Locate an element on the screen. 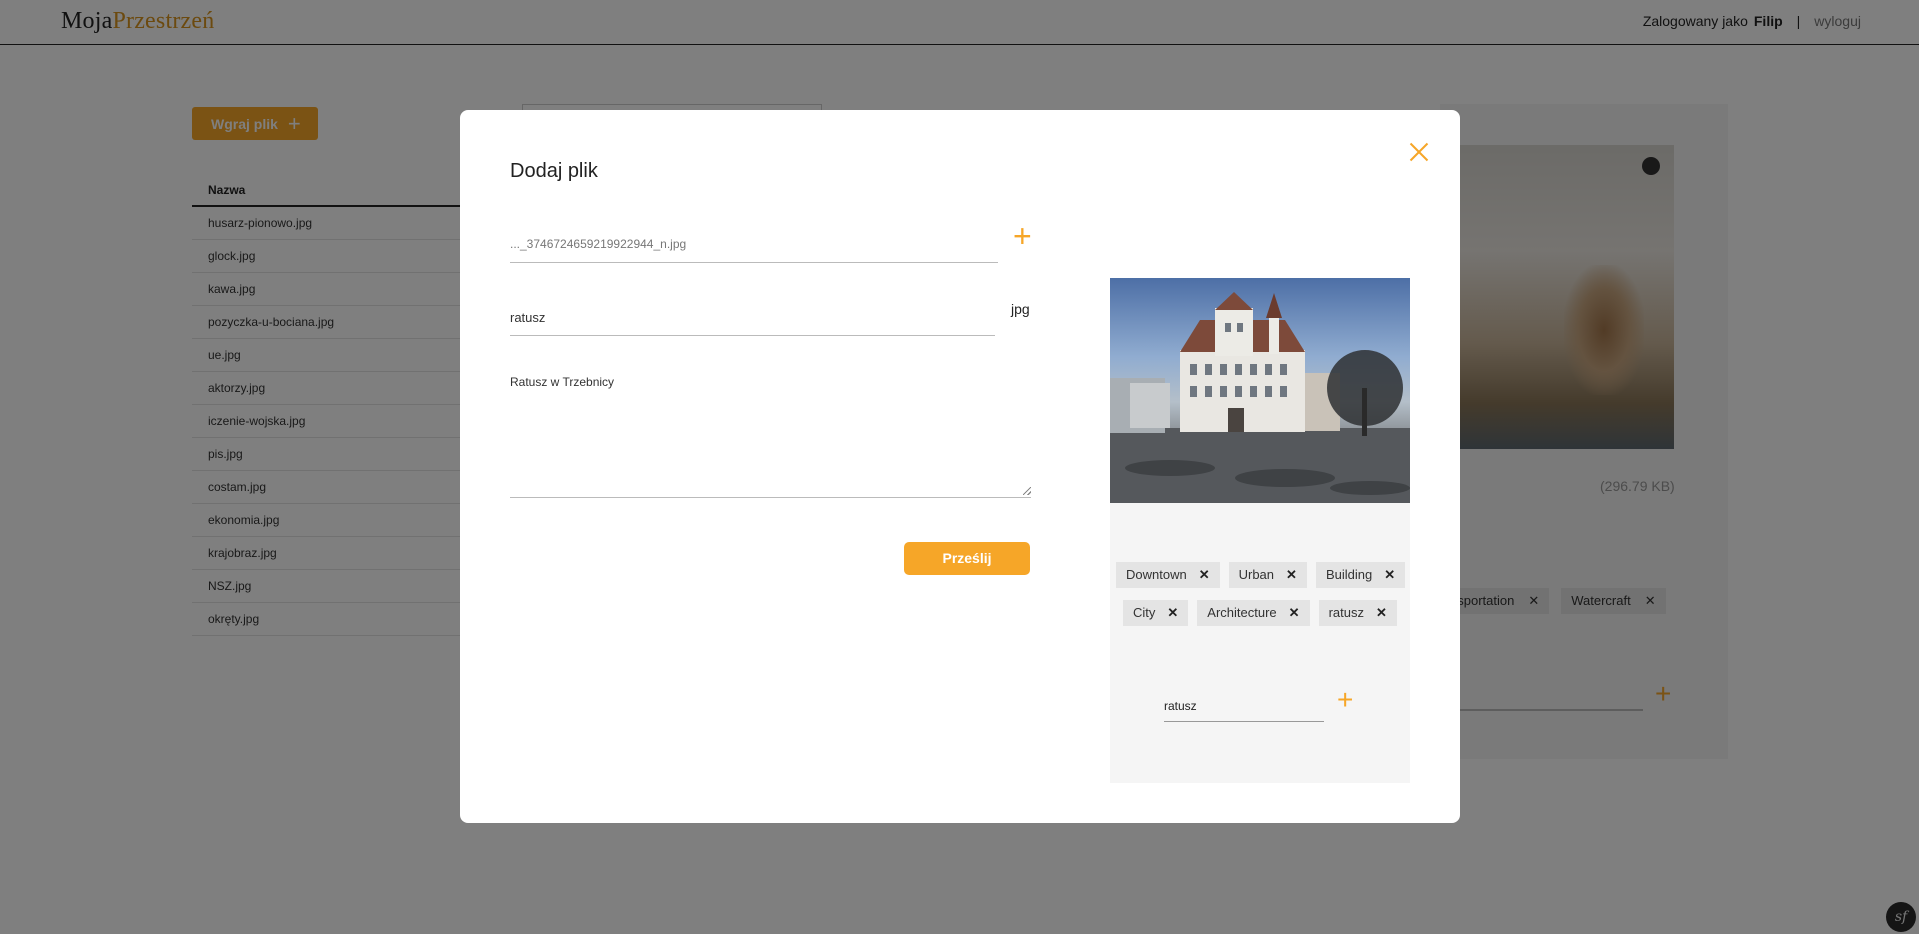 The height and width of the screenshot is (934, 1919). resize-handle-icon is located at coordinates (1027, 491).